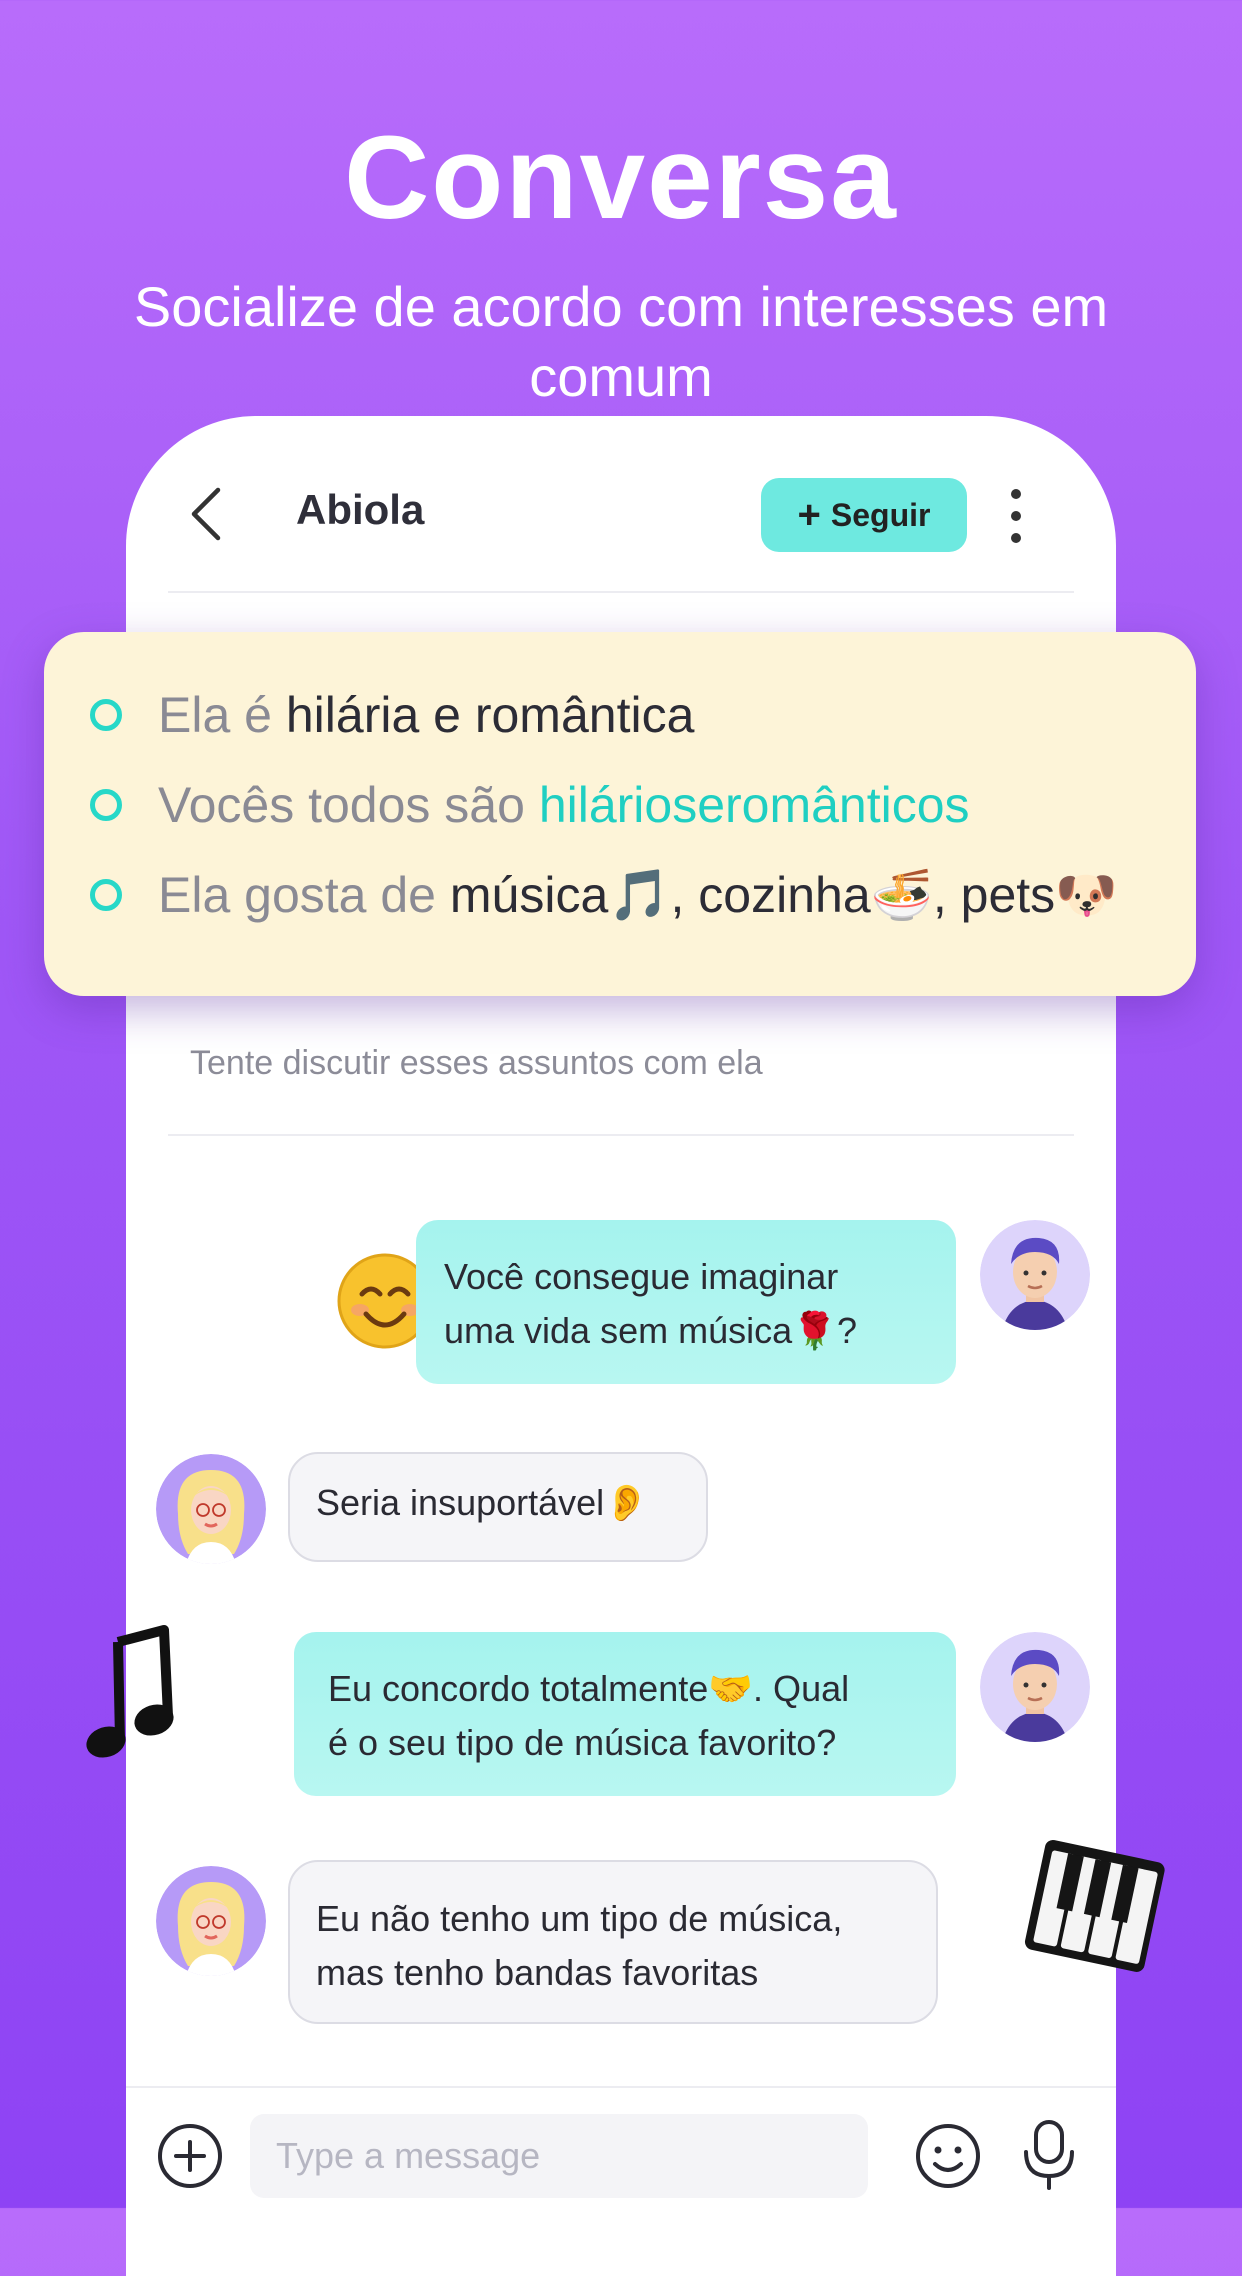 This screenshot has height=2276, width=1242. Describe the element at coordinates (621, 503) in the screenshot. I see `chat-header: Abiola + Seguir` at that location.